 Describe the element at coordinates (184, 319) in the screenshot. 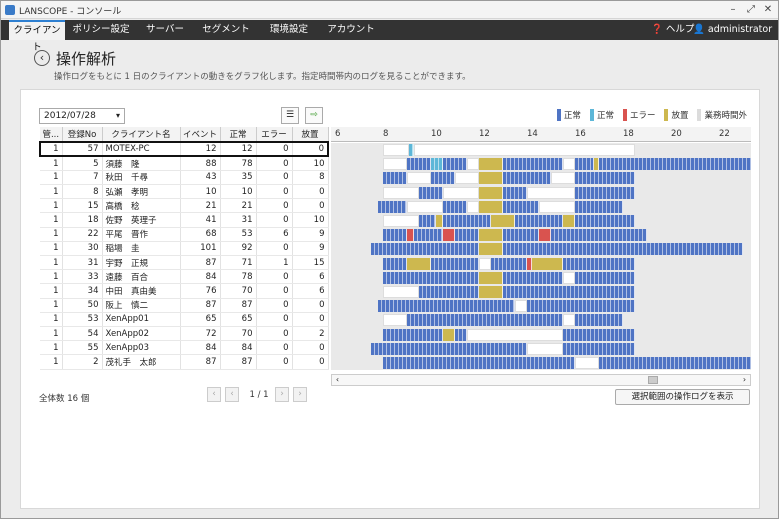

I see `table-row: 1 53 XenApp01 65 65 0 0` at that location.